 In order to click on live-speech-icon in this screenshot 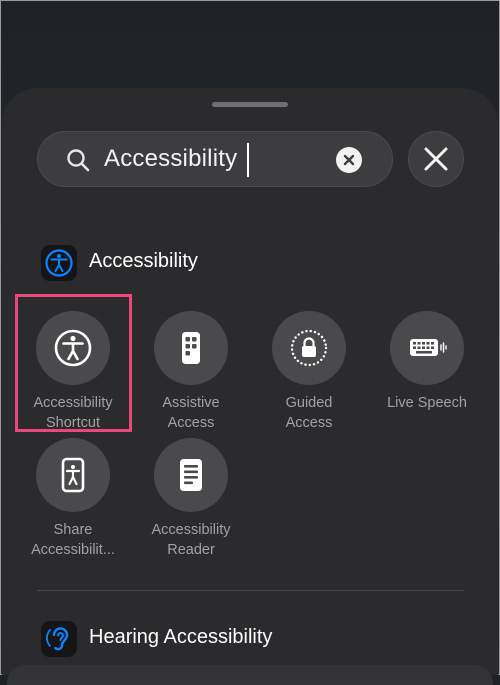, I will do `click(428, 347)`.